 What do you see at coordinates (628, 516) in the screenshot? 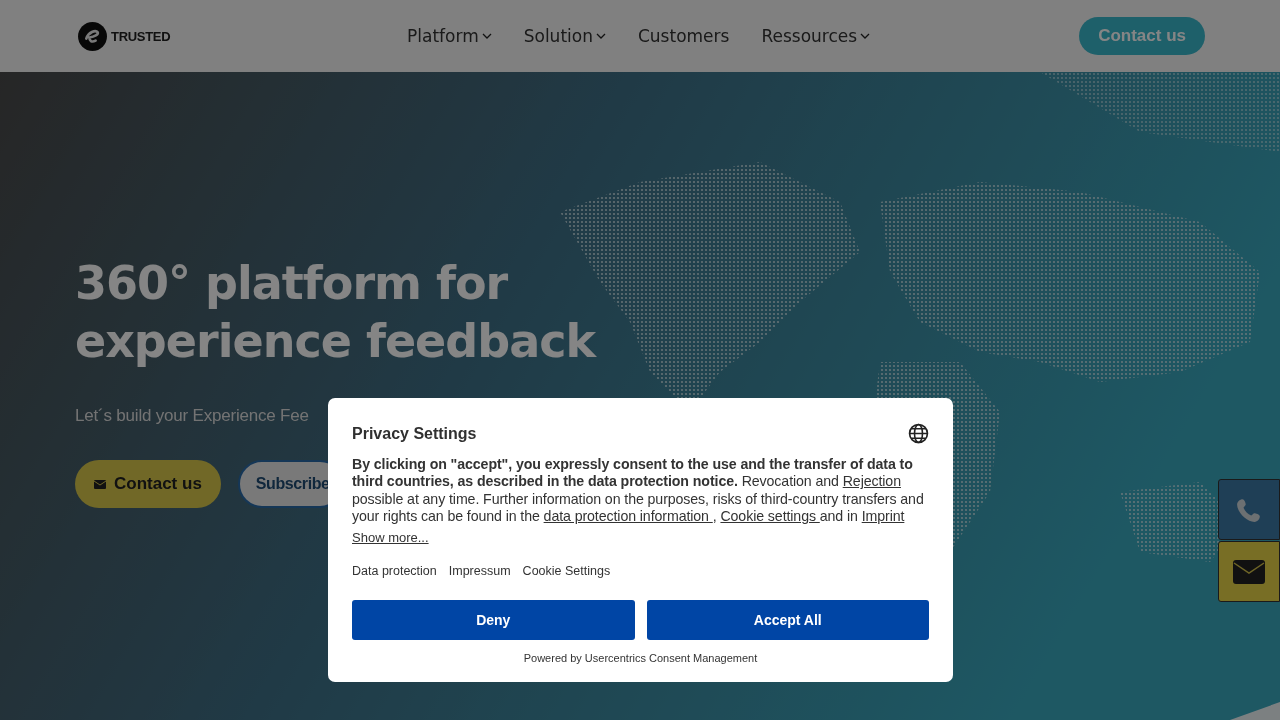
I see `text-link: data protection information` at bounding box center [628, 516].